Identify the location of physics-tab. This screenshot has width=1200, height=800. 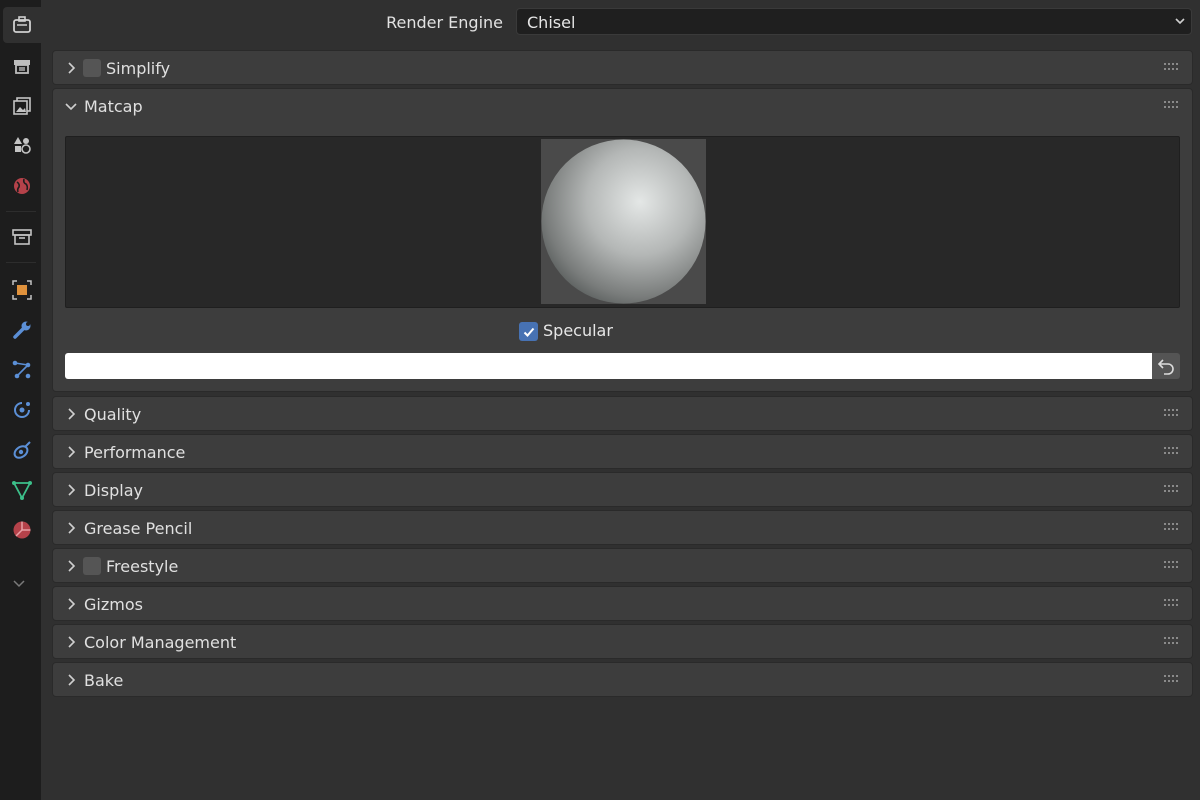
(22, 410).